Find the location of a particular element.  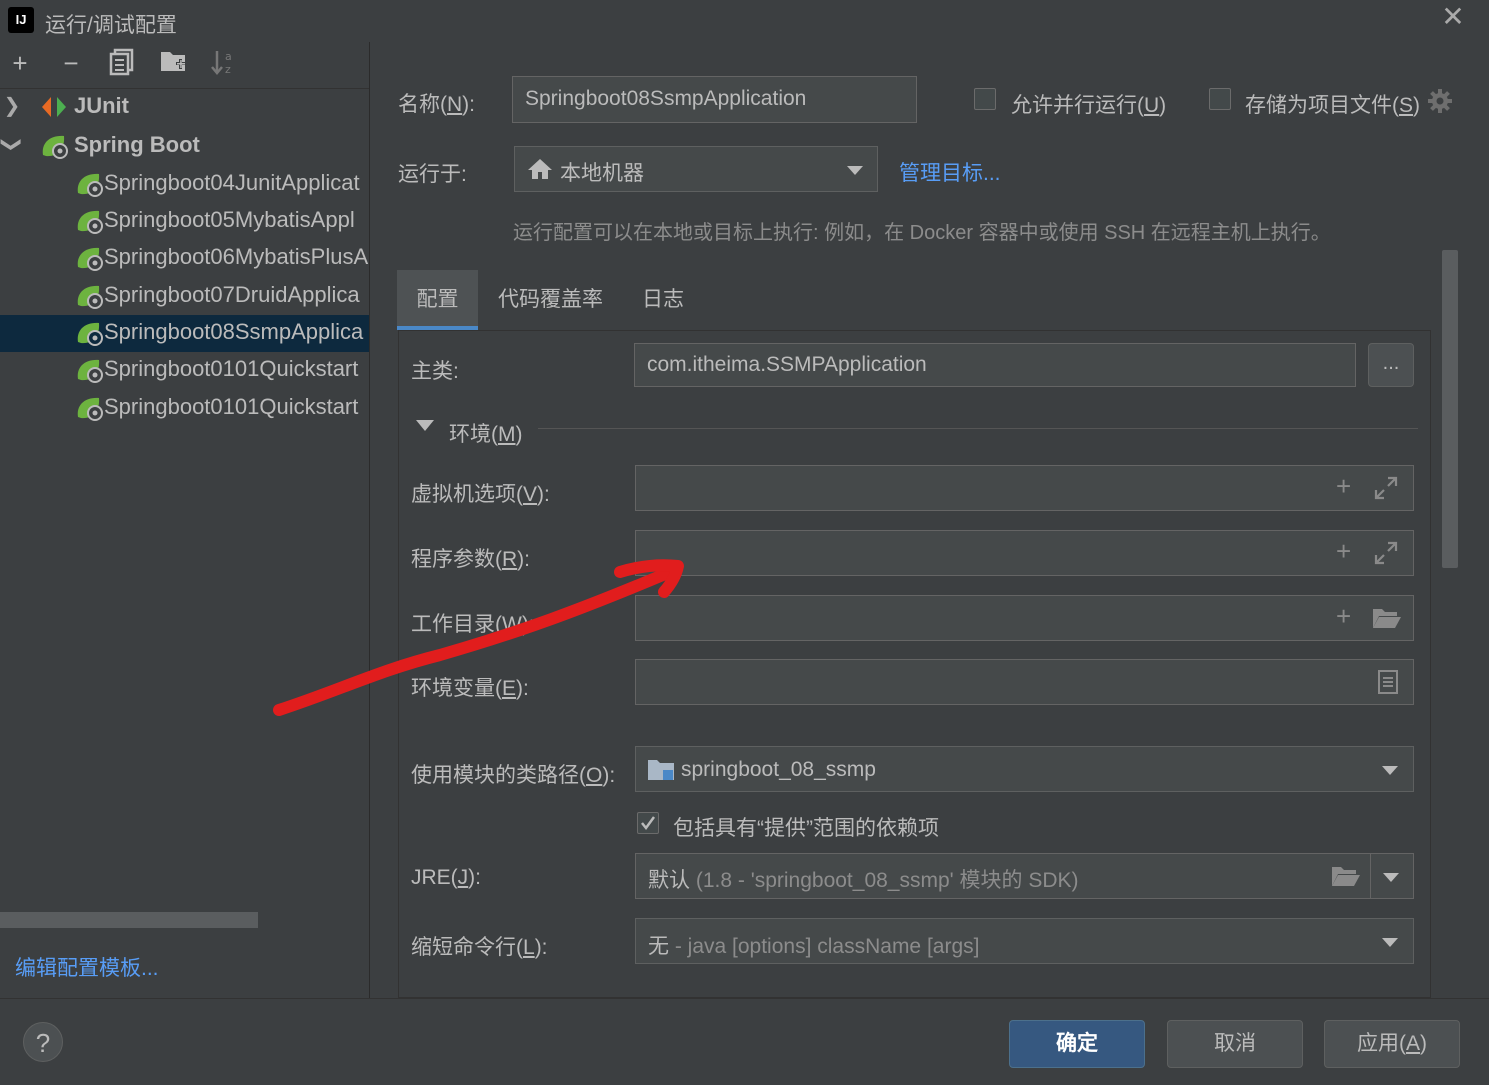

shorten-text: 缩短命令行( is located at coordinates (467, 947).